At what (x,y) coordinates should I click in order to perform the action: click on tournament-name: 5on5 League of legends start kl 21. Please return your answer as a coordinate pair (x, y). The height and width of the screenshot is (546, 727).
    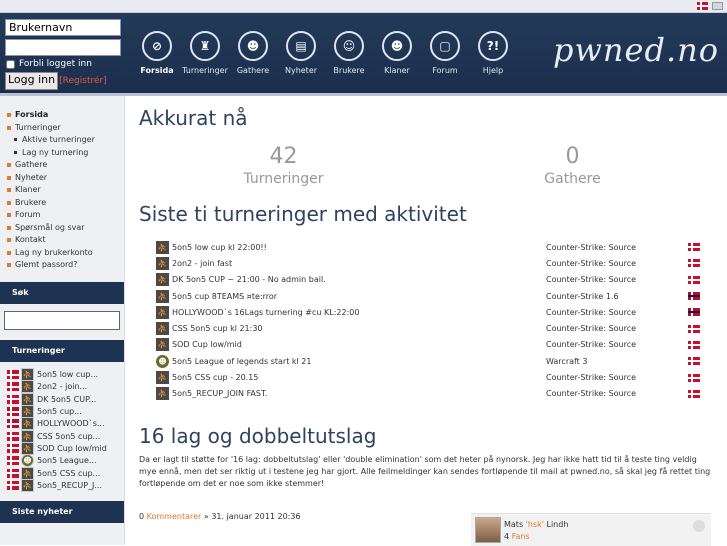
    Looking at the image, I should click on (359, 361).